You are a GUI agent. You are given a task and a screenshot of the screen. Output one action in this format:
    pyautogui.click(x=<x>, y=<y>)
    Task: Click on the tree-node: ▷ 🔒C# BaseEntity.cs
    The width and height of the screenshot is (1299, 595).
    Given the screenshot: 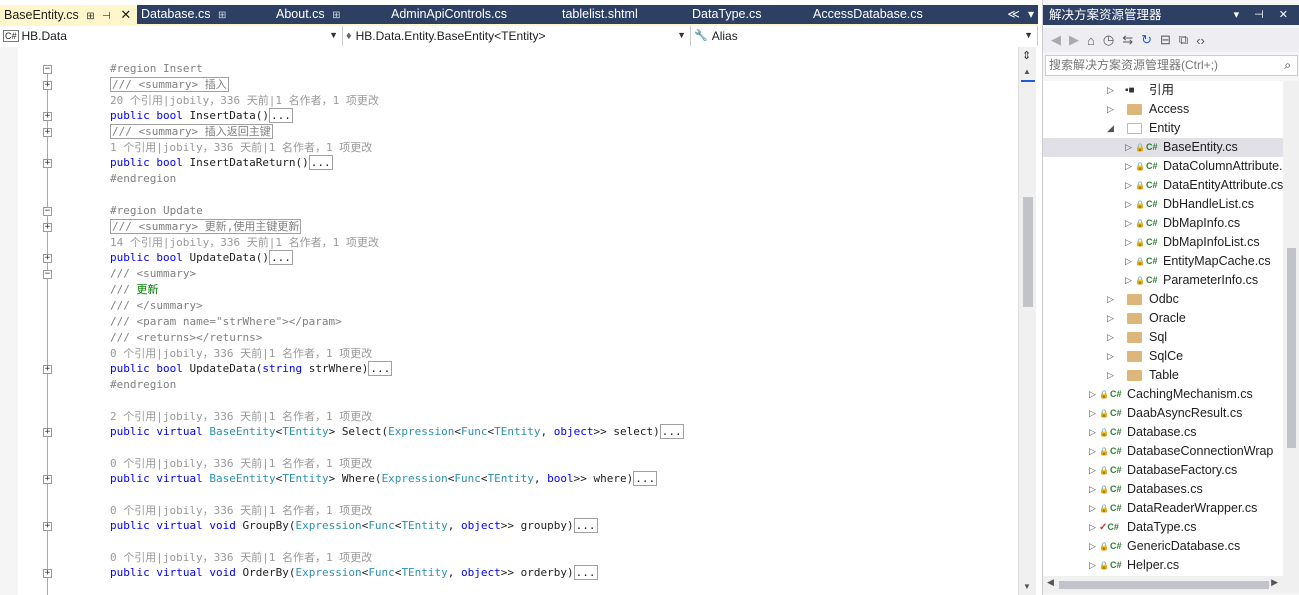 What is the action you would take?
    pyautogui.click(x=1163, y=147)
    